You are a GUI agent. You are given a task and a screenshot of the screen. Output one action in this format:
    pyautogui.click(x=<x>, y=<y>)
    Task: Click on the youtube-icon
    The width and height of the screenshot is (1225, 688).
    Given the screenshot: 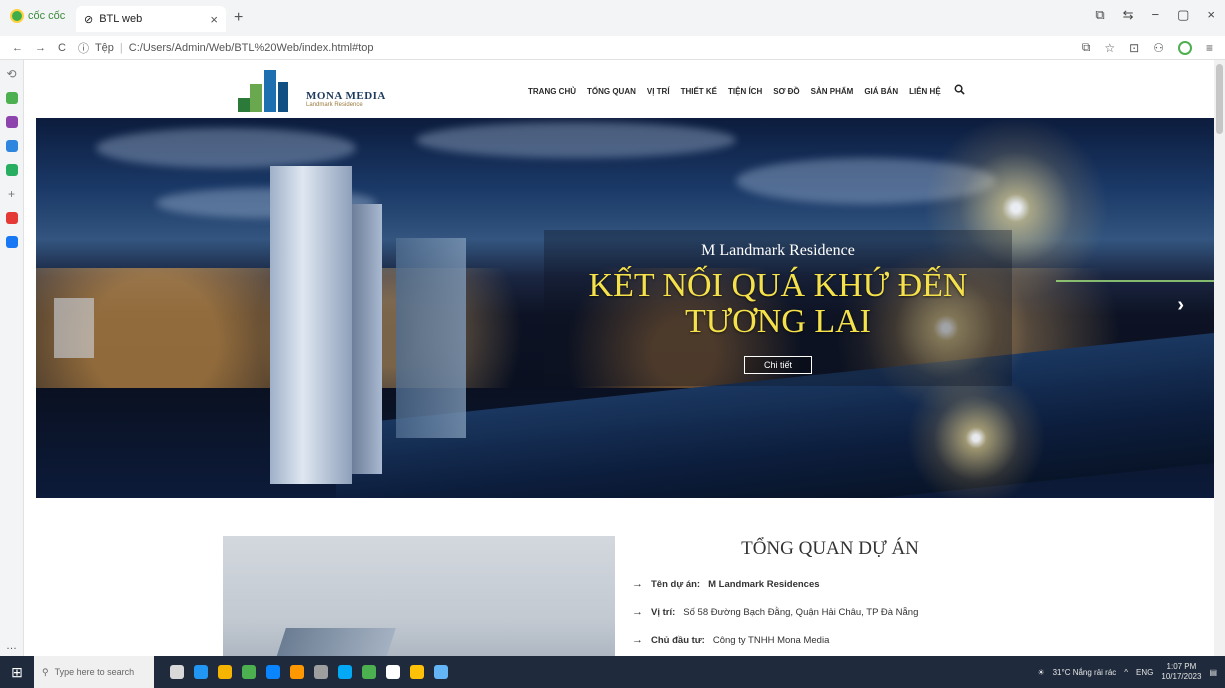 What is the action you would take?
    pyautogui.click(x=11, y=218)
    